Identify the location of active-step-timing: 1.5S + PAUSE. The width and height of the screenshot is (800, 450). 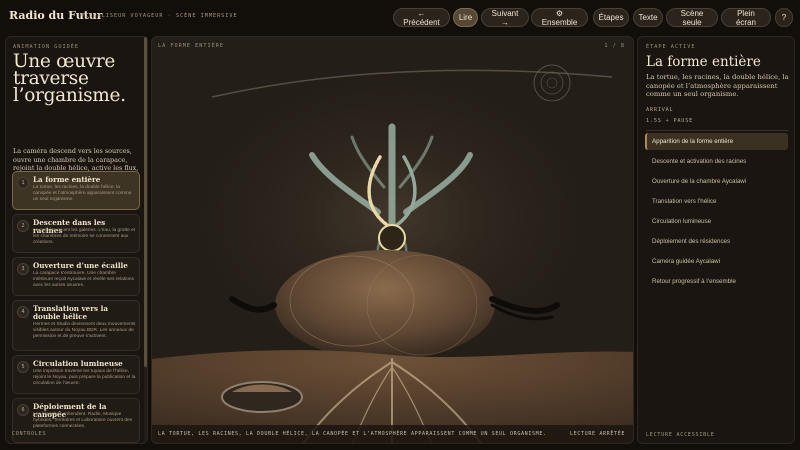
(670, 121).